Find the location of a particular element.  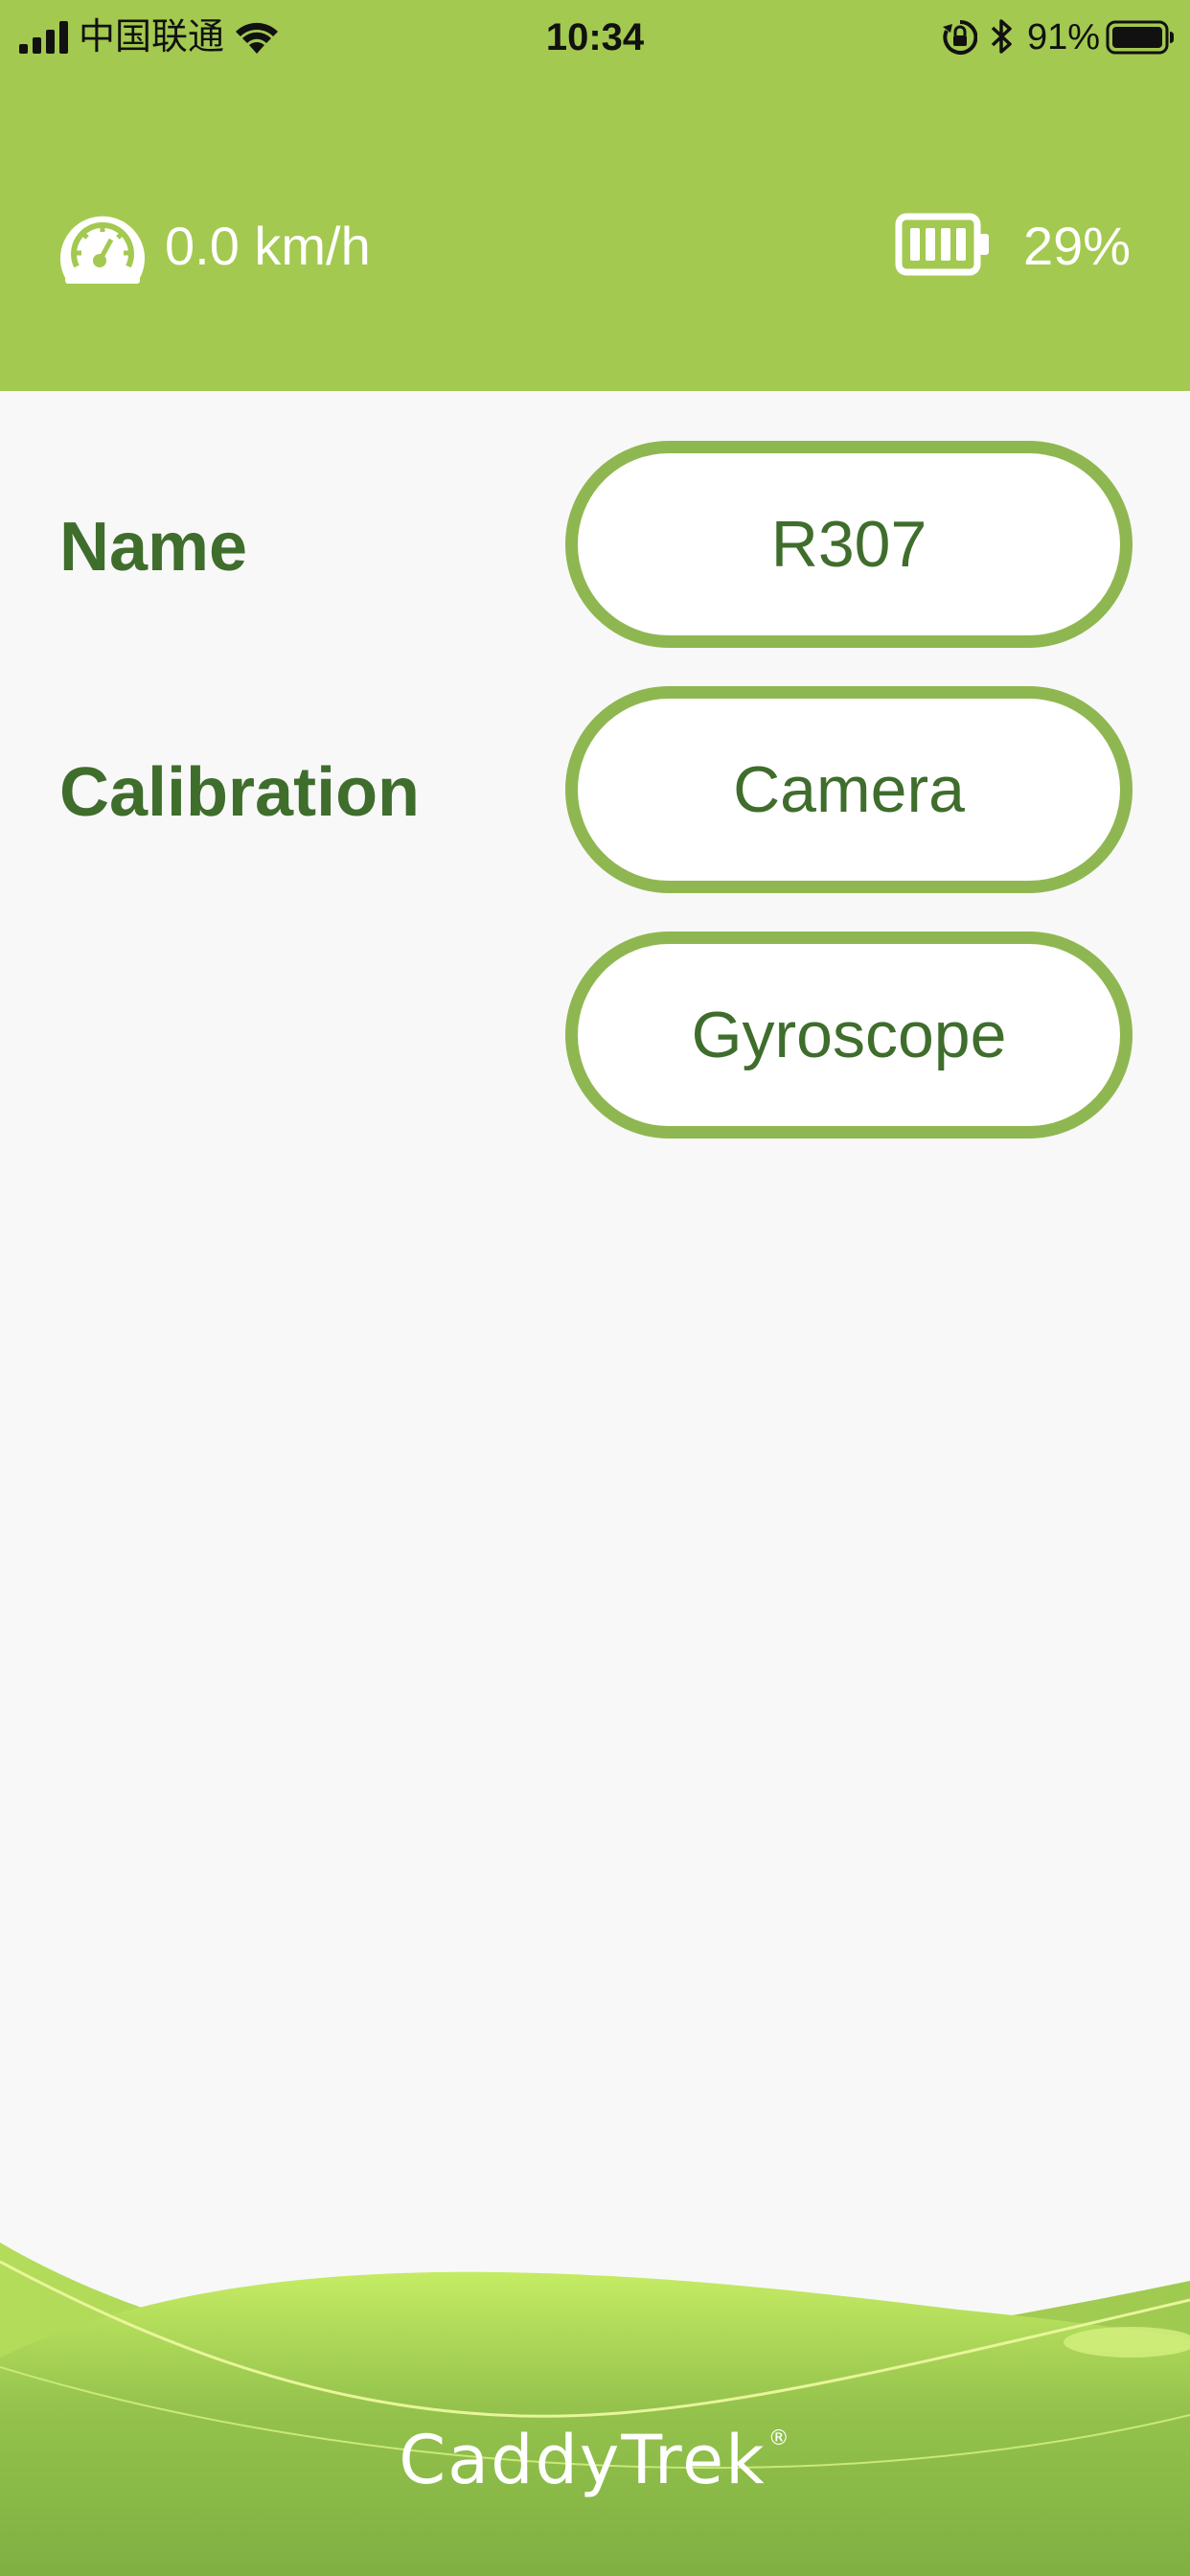

phone-battery-icon is located at coordinates (1140, 37).